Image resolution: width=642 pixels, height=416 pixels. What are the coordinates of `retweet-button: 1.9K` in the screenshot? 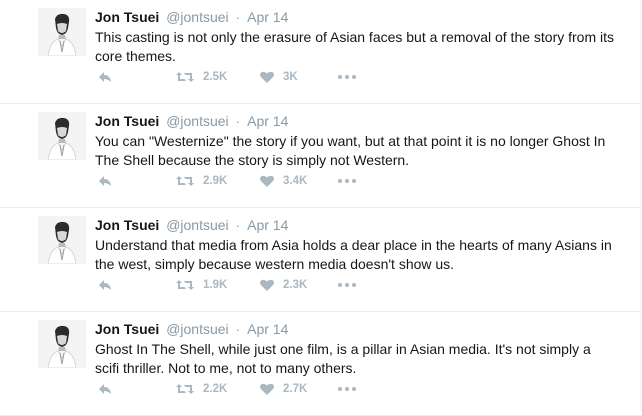 It's located at (201, 285).